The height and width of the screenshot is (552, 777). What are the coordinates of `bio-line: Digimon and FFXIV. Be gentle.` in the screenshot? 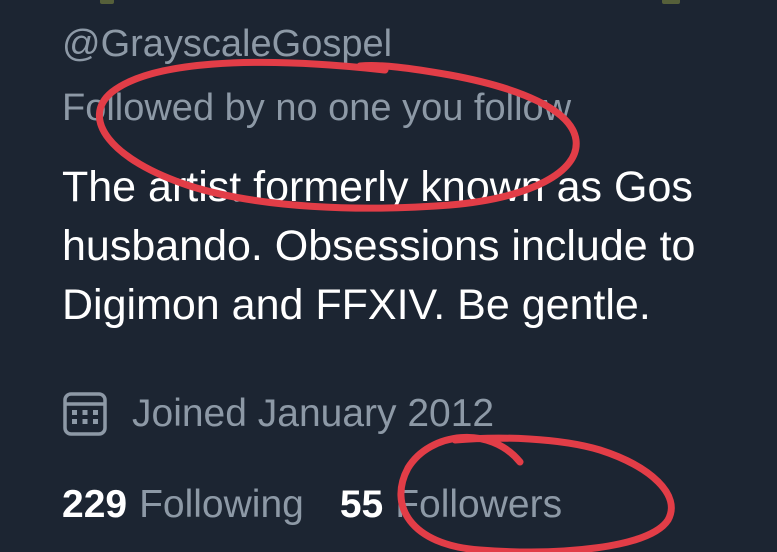 It's located at (356, 305).